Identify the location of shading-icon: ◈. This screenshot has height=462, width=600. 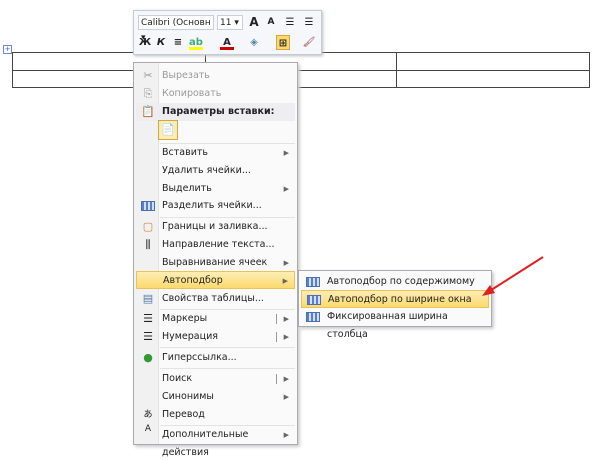
(254, 42).